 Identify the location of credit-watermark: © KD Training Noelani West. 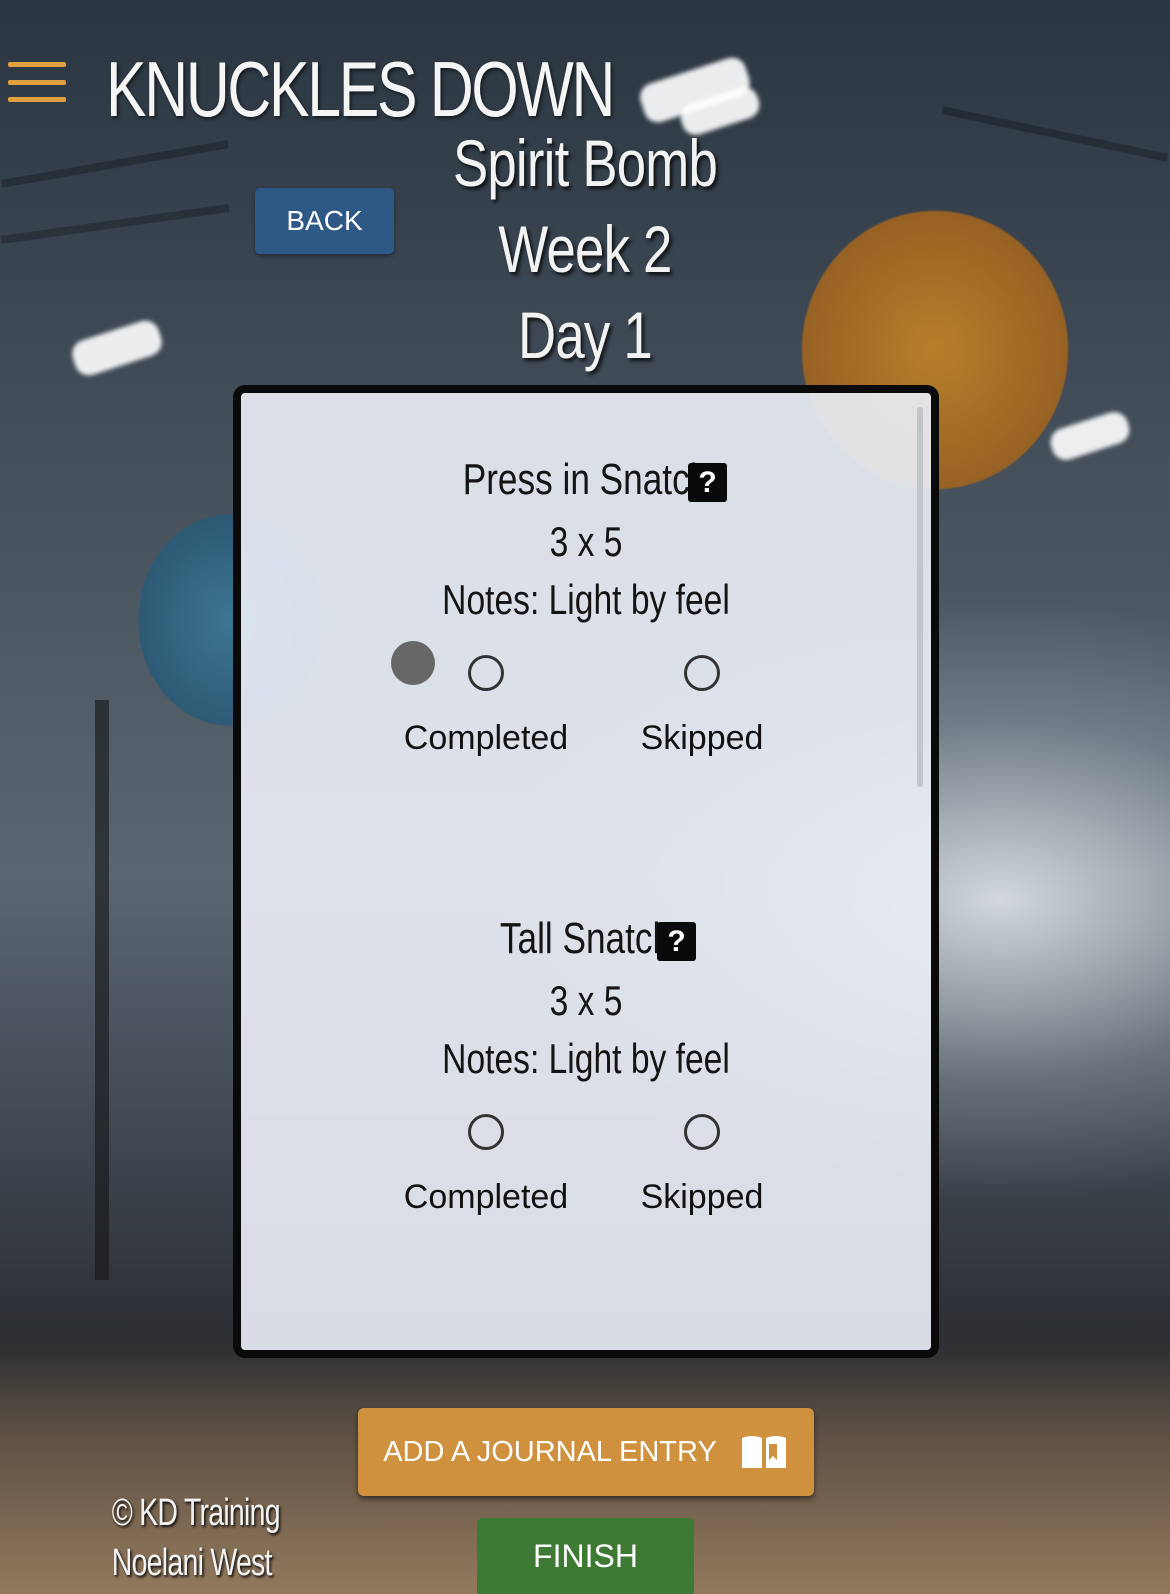
(184, 1538).